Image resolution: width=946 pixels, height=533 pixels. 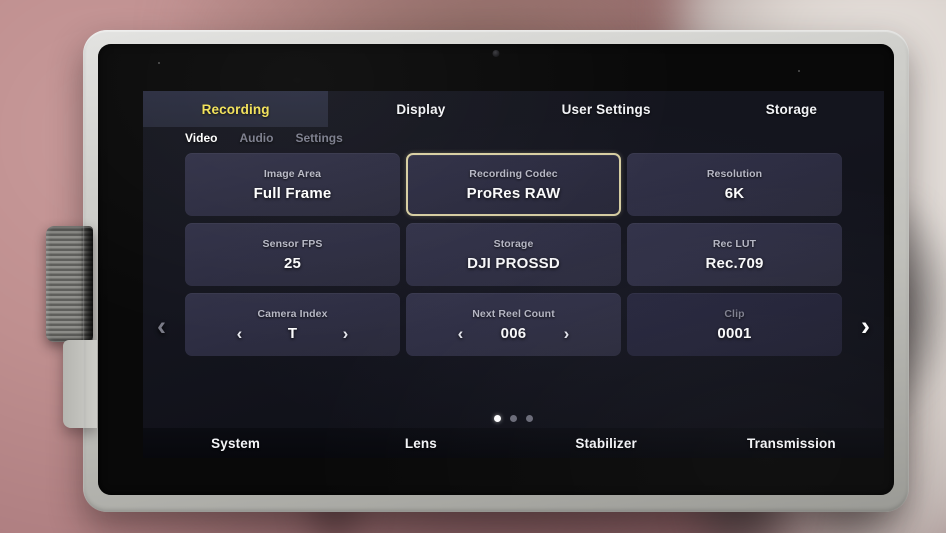 I want to click on setting-card-rec-lut: Rec LUT Rec.709, so click(x=734, y=254).